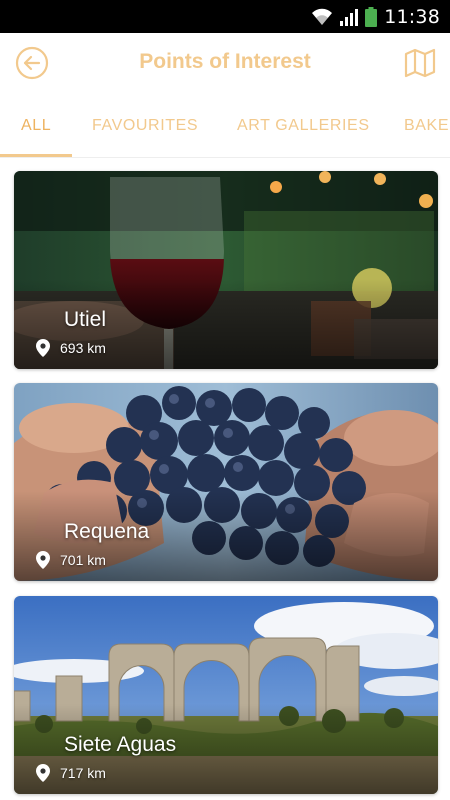  What do you see at coordinates (83, 348) in the screenshot?
I see `place-distance: 693 km` at bounding box center [83, 348].